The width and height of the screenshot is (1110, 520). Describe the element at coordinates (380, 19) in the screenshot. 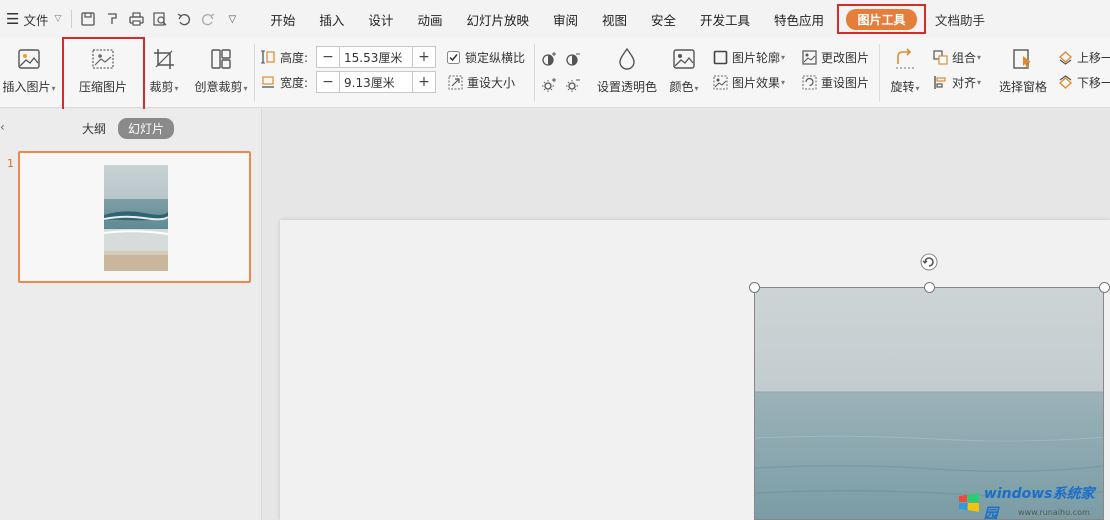

I see `tab-design: 设计` at that location.